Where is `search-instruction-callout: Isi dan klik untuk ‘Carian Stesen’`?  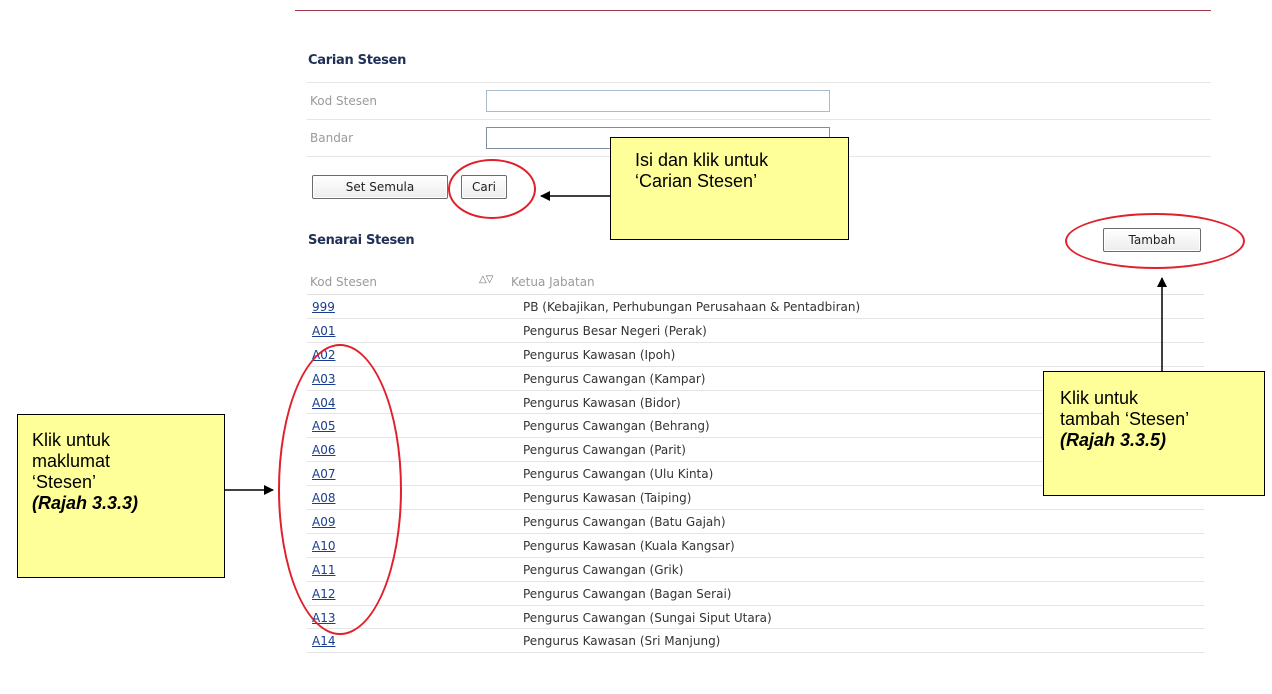
search-instruction-callout: Isi dan klik untuk ‘Carian Stesen’ is located at coordinates (729, 188).